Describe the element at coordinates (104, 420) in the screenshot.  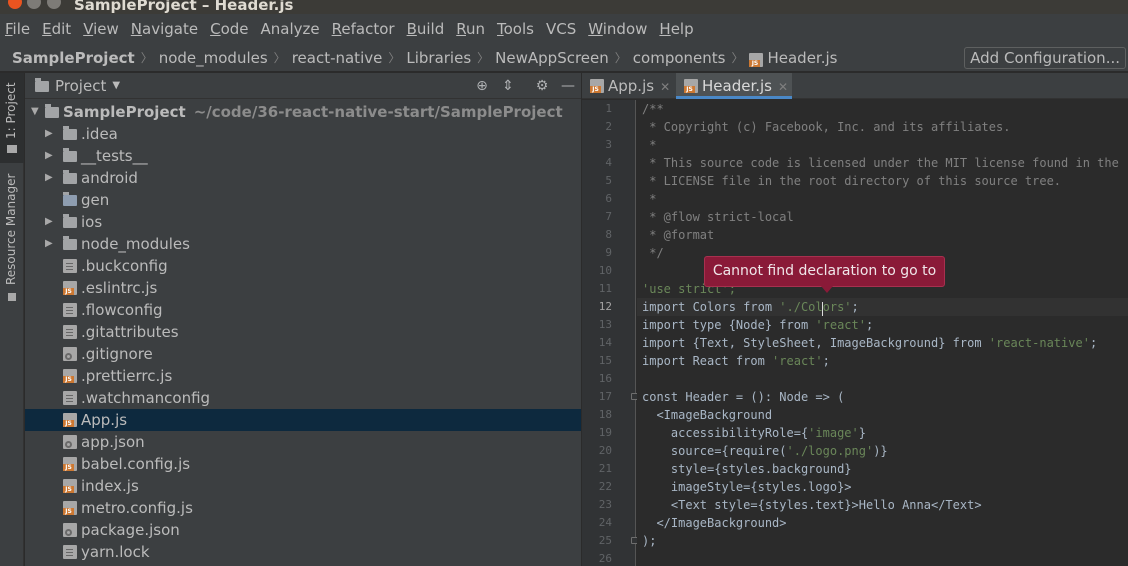
I see `tree-item-label: App.js` at that location.